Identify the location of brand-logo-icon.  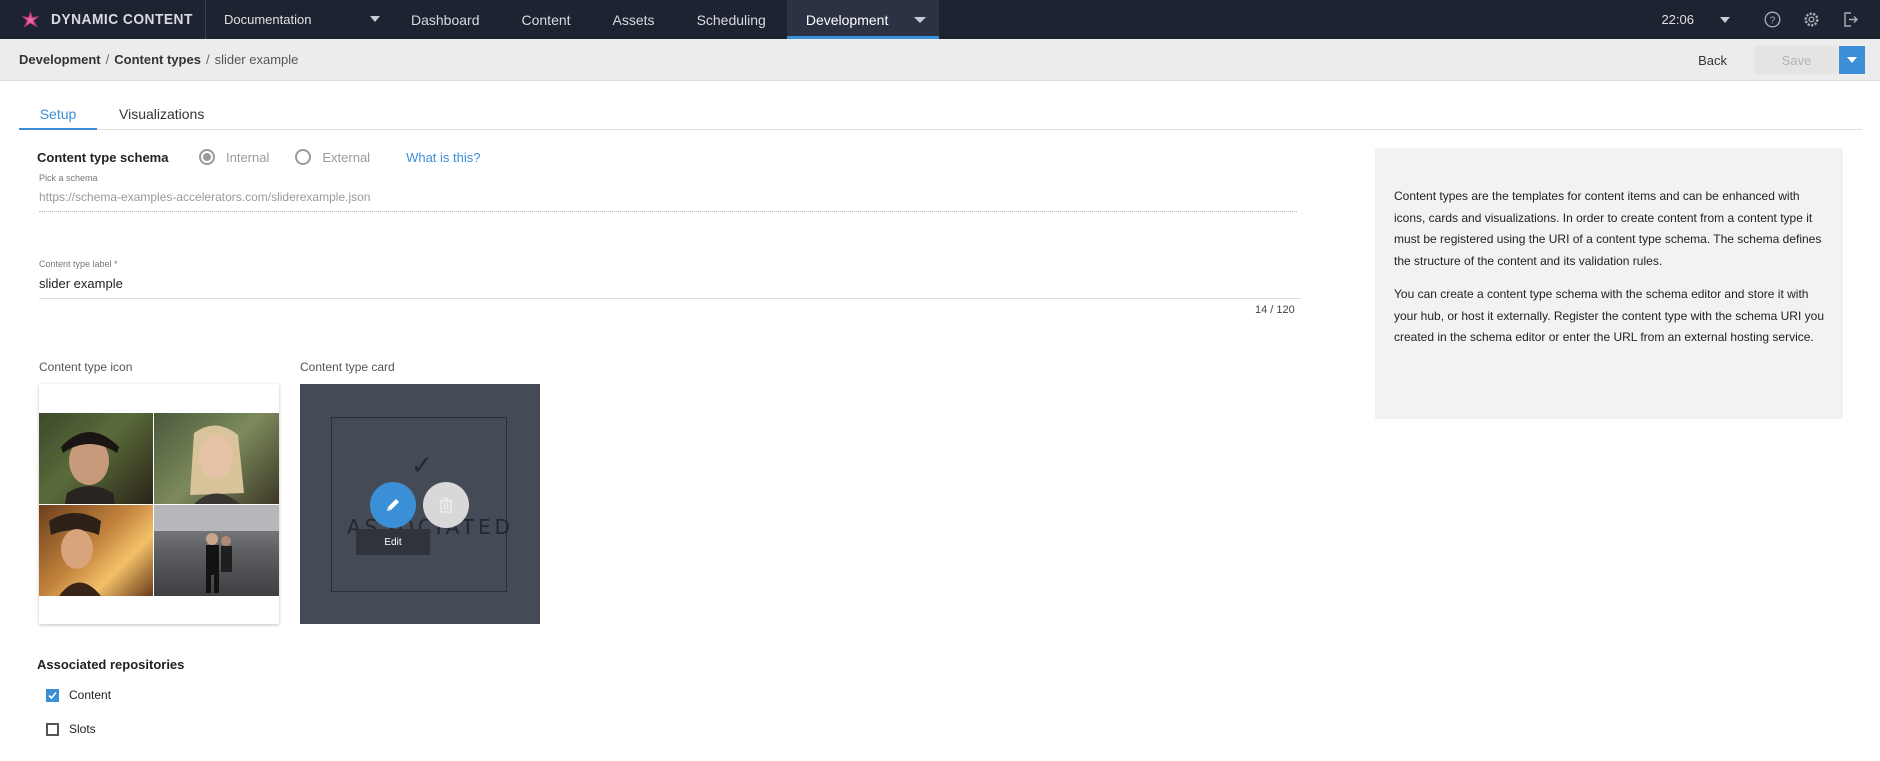
(30, 19).